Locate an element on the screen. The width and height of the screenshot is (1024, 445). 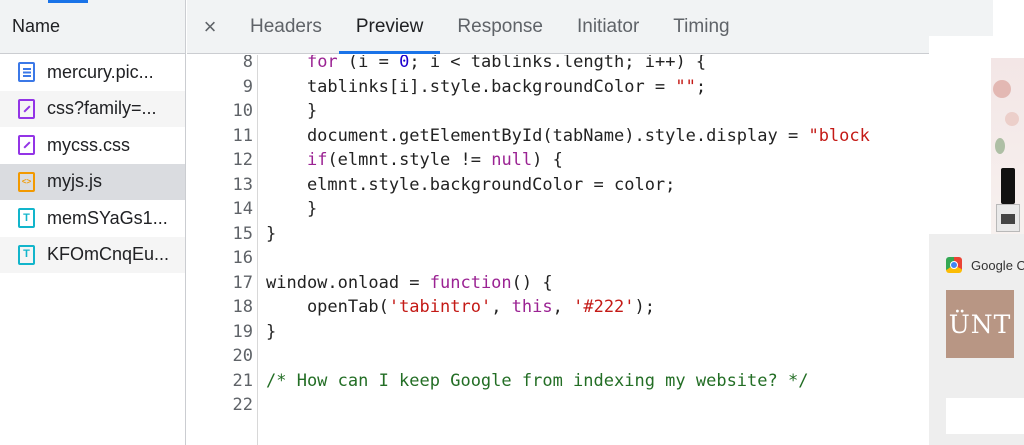
code-text: if(elmnt.style != null) { is located at coordinates (414, 160).